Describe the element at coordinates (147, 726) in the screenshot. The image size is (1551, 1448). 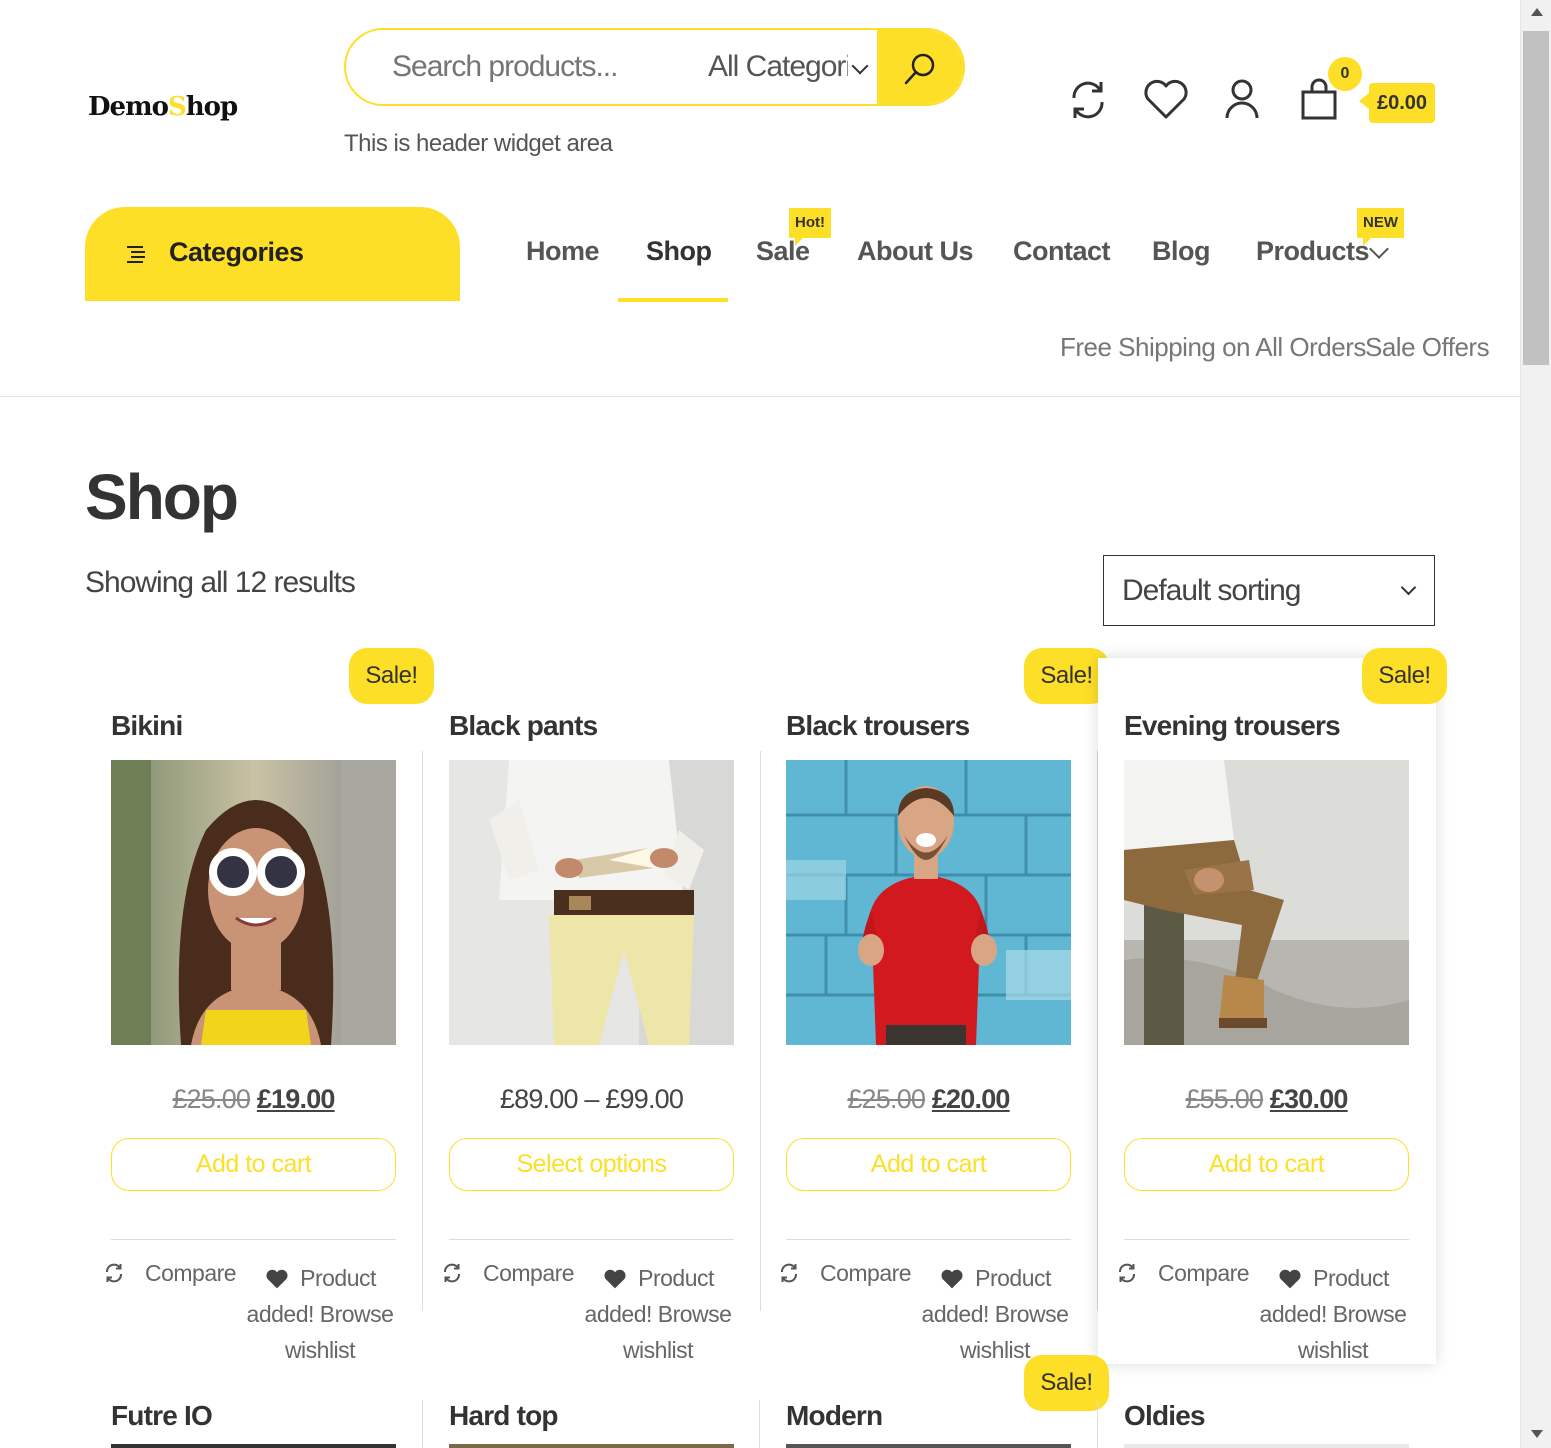
I see `product-title: Bikini` at that location.